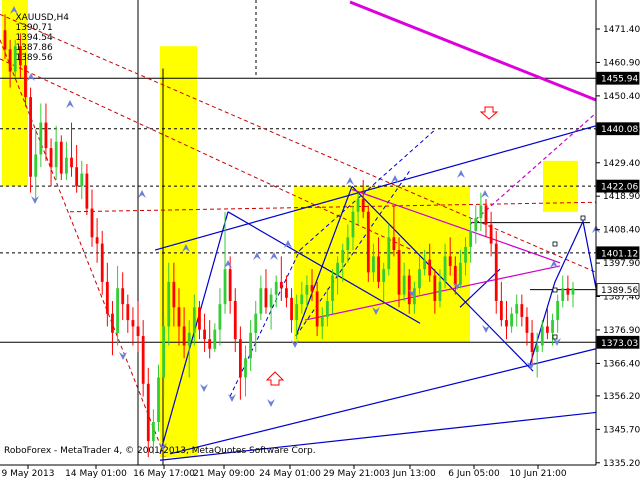 This screenshot has width=640, height=485. I want to click on y-tick-label: 1366.40, so click(621, 364).